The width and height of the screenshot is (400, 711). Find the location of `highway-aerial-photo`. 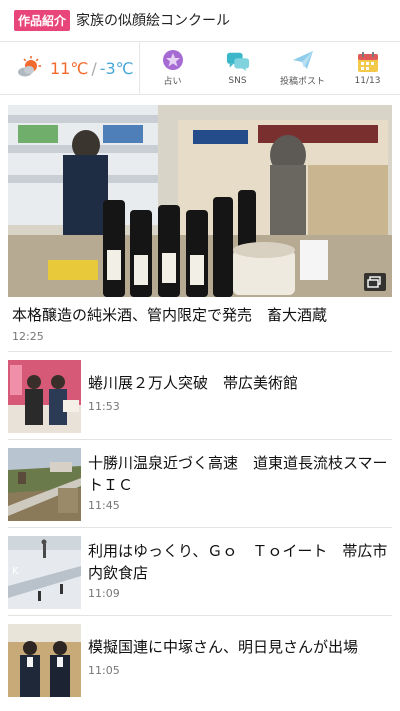

highway-aerial-photo is located at coordinates (44, 484).